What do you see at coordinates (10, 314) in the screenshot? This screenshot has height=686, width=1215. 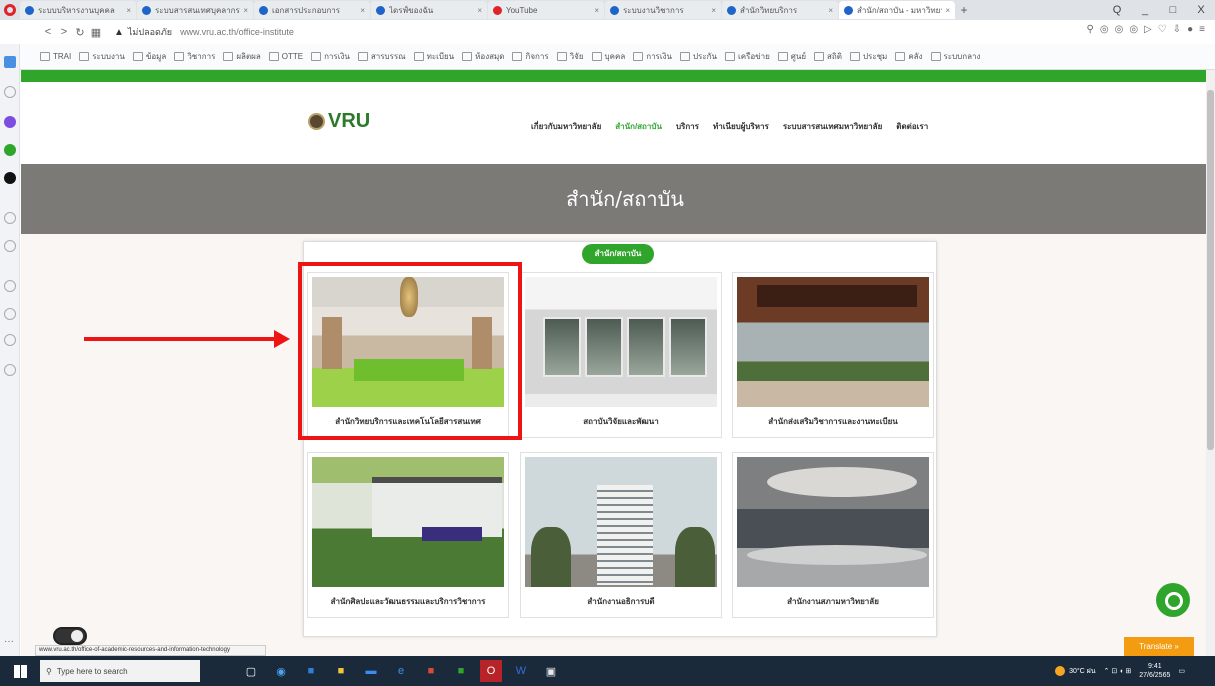 I see `history-icon` at bounding box center [10, 314].